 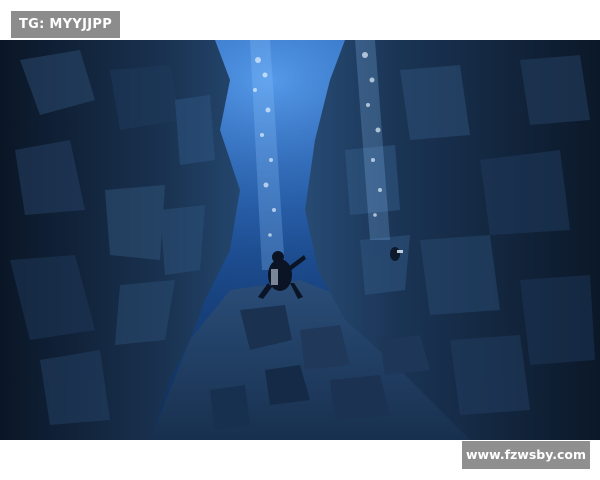 What do you see at coordinates (65, 24) in the screenshot?
I see `top-left-tag: TG: MYYJJPP` at bounding box center [65, 24].